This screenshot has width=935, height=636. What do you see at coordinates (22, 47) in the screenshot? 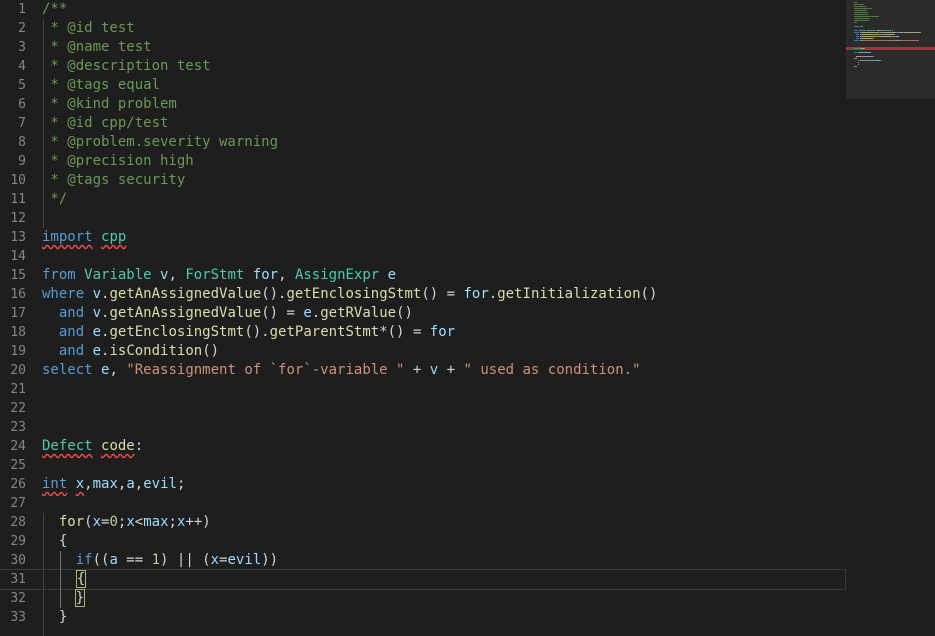
I see `line-number: 3` at bounding box center [22, 47].